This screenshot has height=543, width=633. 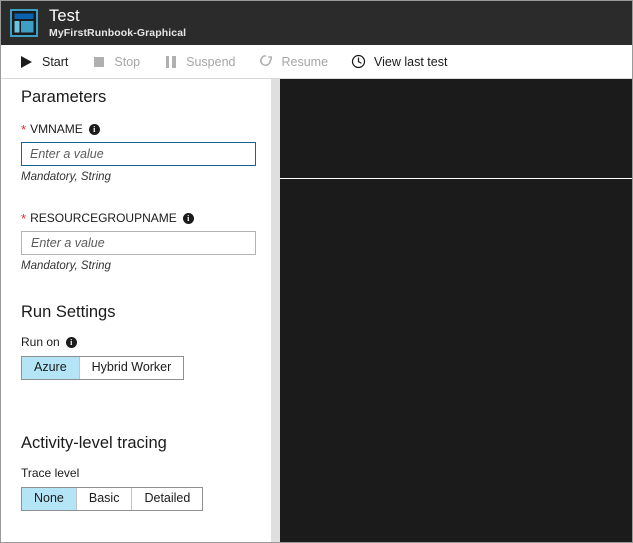 I want to click on window-titlebar: Test MyFirstRunbook-Graphical, so click(x=316, y=23).